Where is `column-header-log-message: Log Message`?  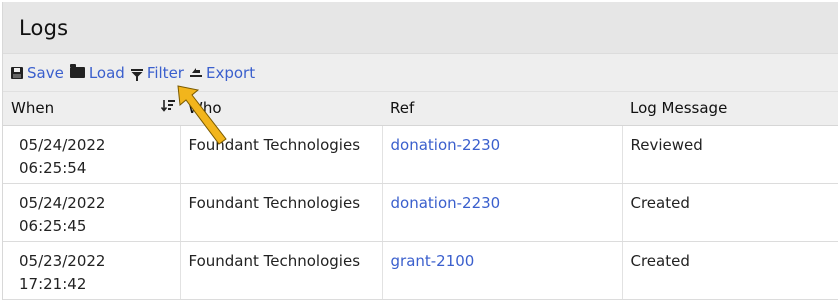
column-header-log-message: Log Message is located at coordinates (730, 109).